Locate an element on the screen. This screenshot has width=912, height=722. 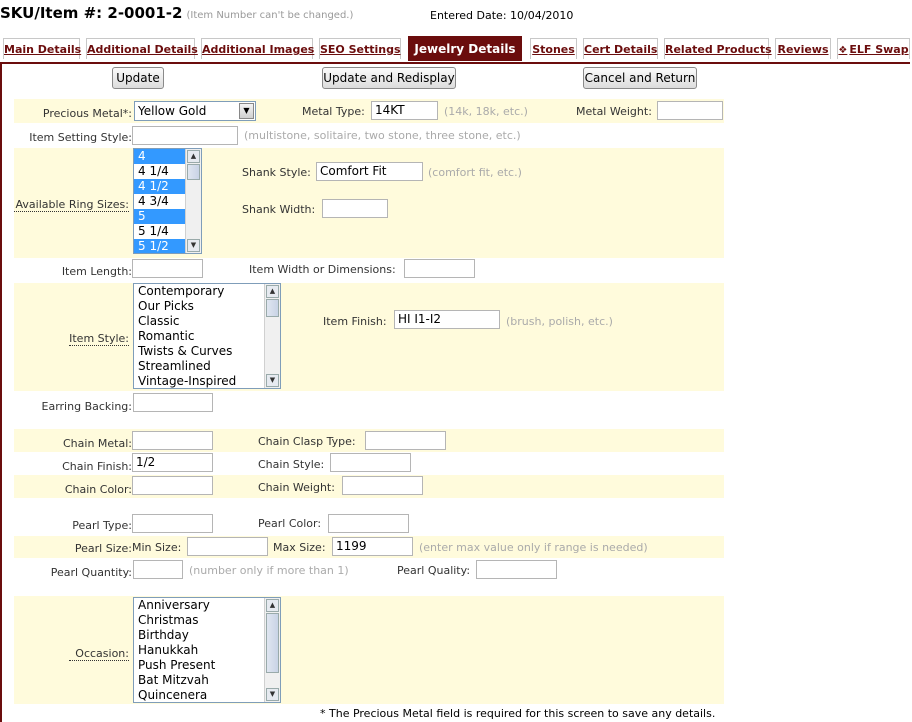
pearl-min-input is located at coordinates (227, 546).